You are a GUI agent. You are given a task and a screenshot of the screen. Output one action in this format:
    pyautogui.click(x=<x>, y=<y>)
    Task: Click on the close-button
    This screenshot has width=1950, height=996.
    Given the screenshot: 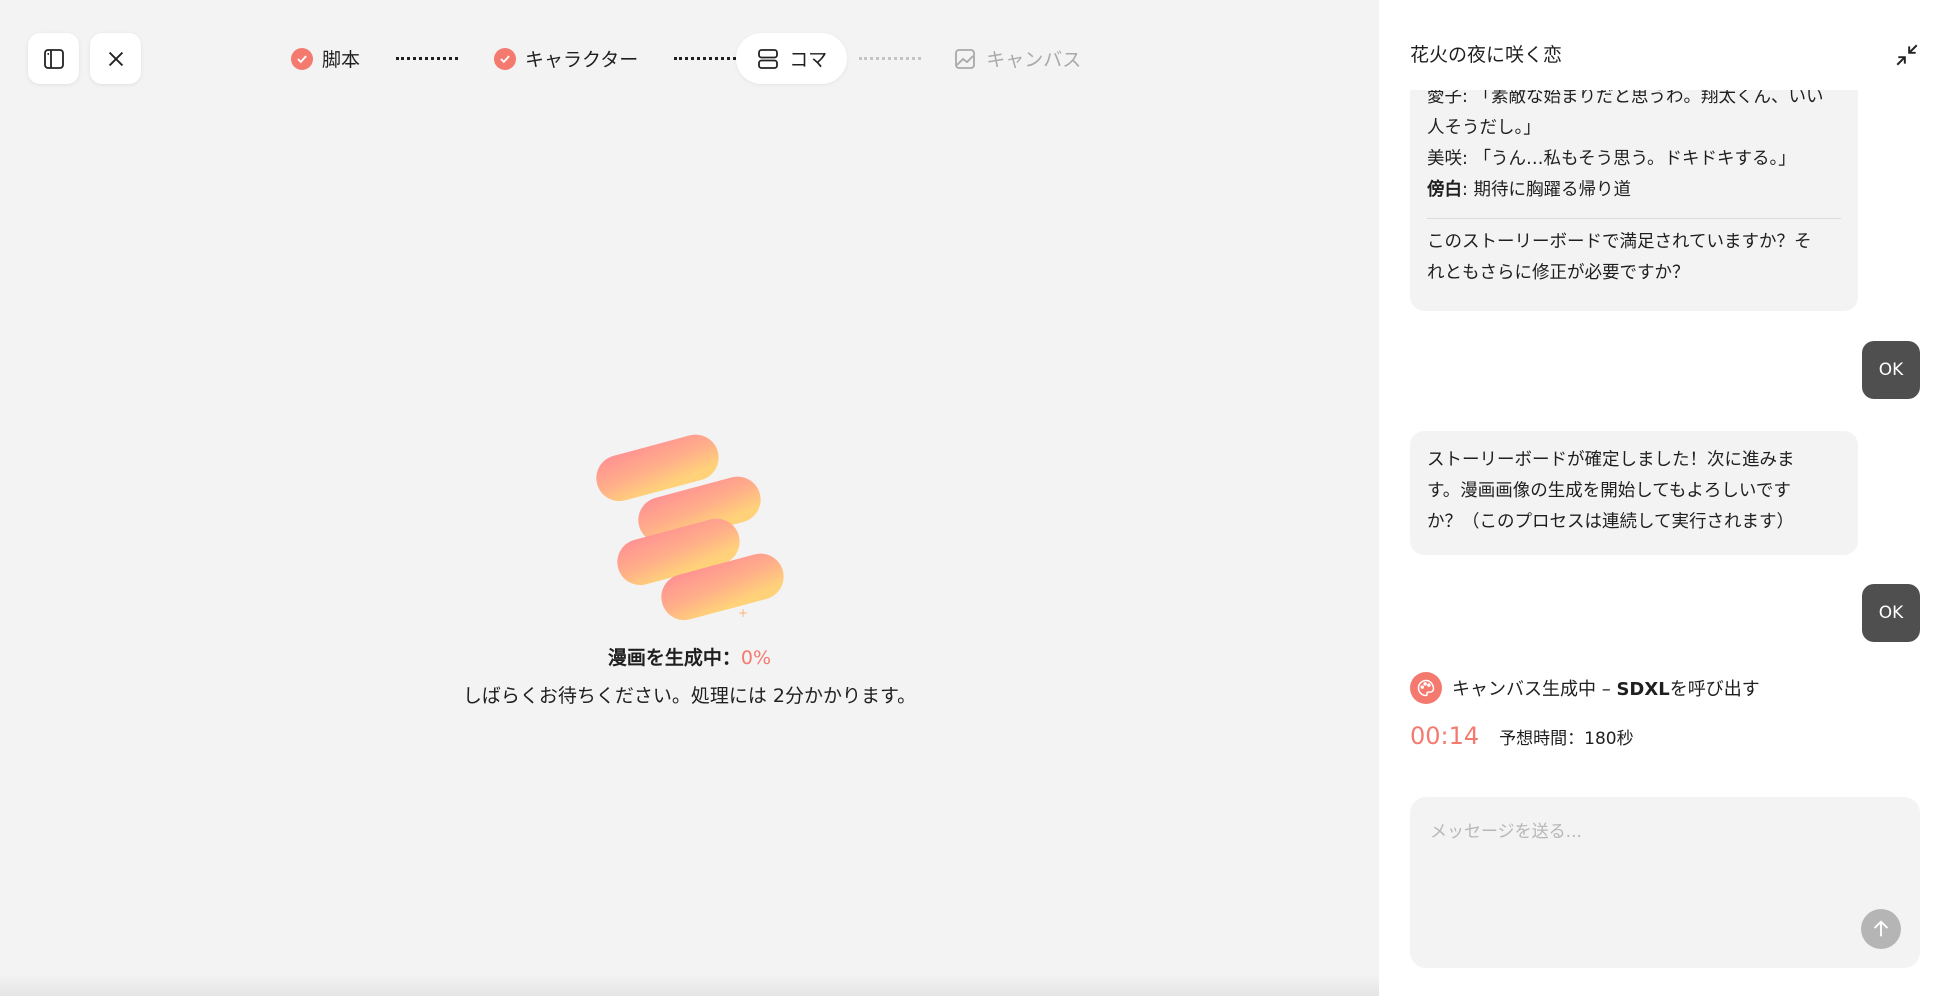 What is the action you would take?
    pyautogui.click(x=115, y=58)
    